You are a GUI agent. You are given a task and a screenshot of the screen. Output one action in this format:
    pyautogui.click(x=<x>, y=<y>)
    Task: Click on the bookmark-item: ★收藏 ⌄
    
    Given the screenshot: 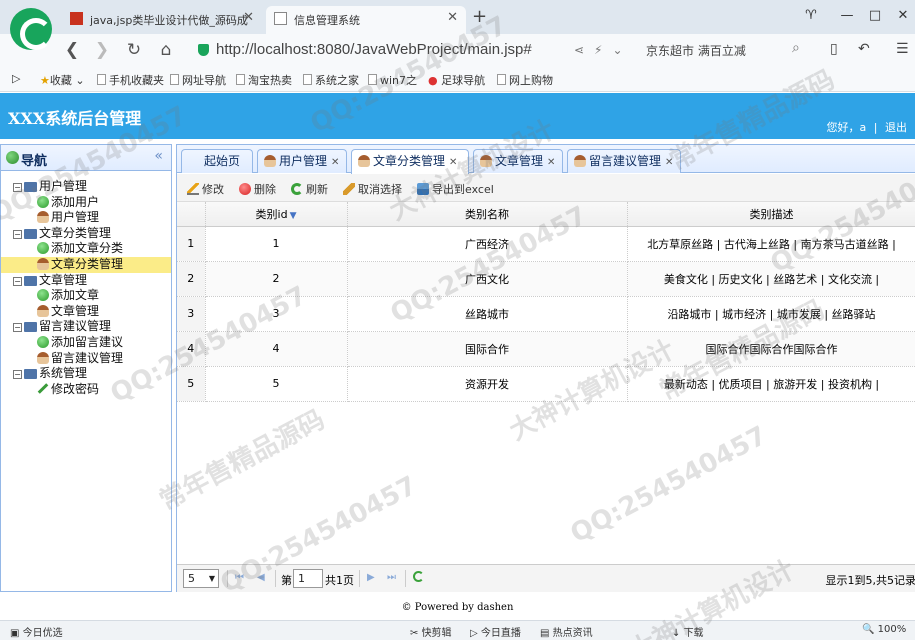 What is the action you would take?
    pyautogui.click(x=62, y=80)
    